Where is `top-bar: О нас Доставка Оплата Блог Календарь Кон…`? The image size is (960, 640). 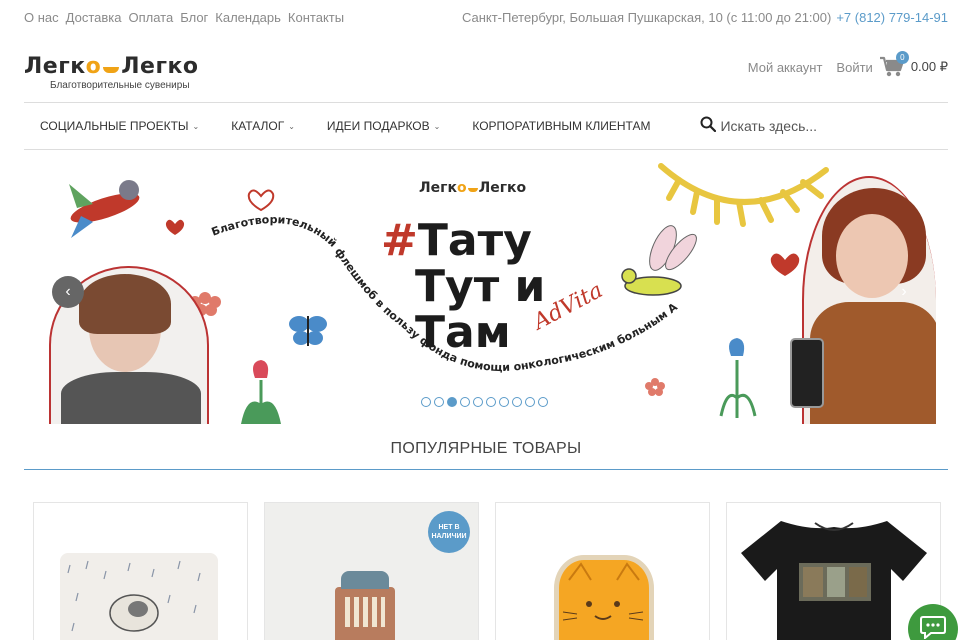 top-bar: О нас Доставка Оплата Блог Календарь Кон… is located at coordinates (486, 17).